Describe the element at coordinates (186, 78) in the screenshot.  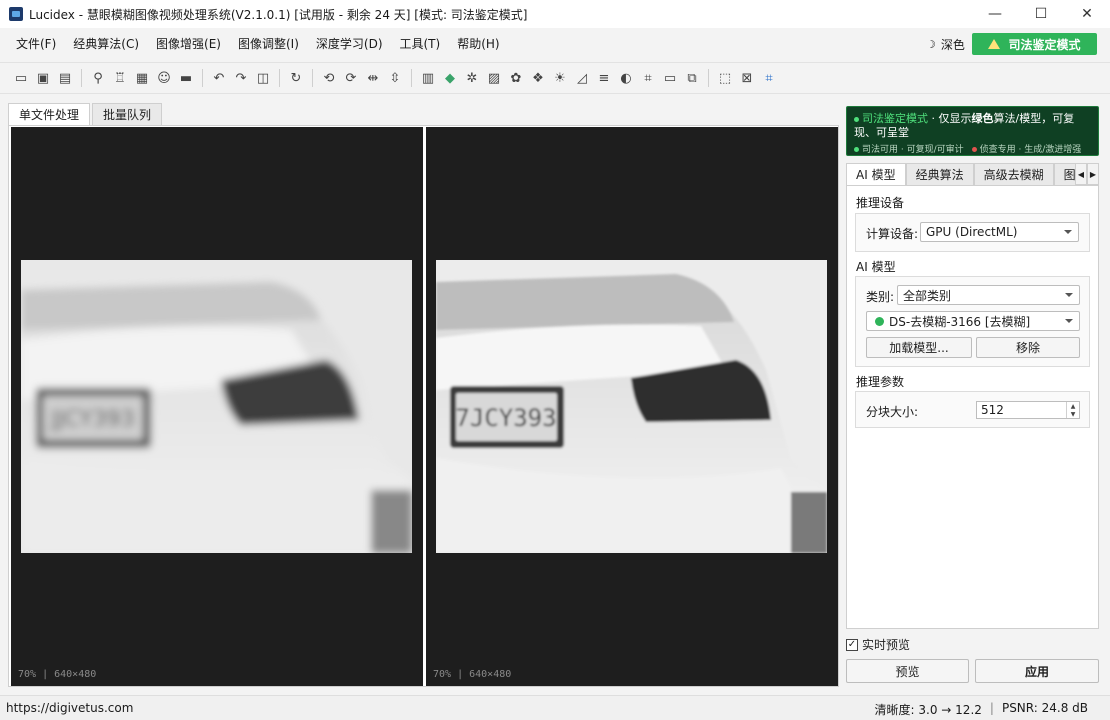
I see `keyboard-icon: ▬` at that location.